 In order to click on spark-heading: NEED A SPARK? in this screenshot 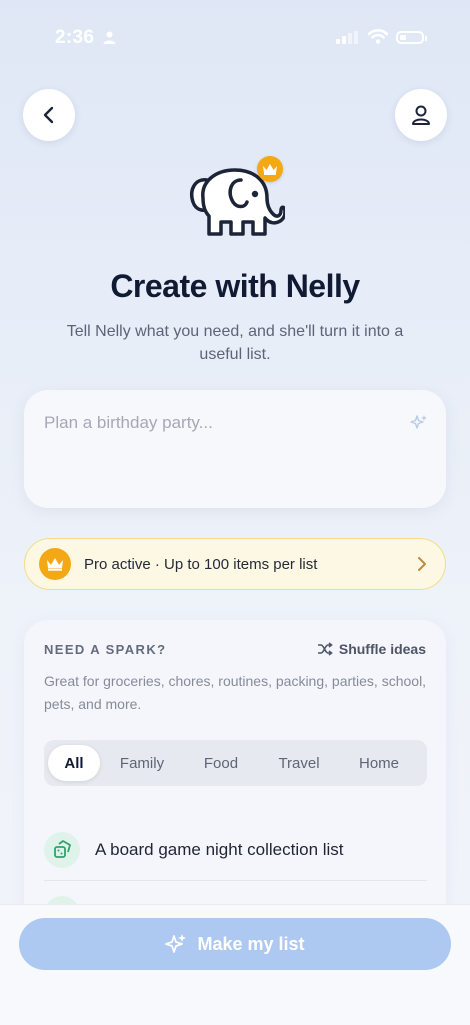, I will do `click(105, 649)`.